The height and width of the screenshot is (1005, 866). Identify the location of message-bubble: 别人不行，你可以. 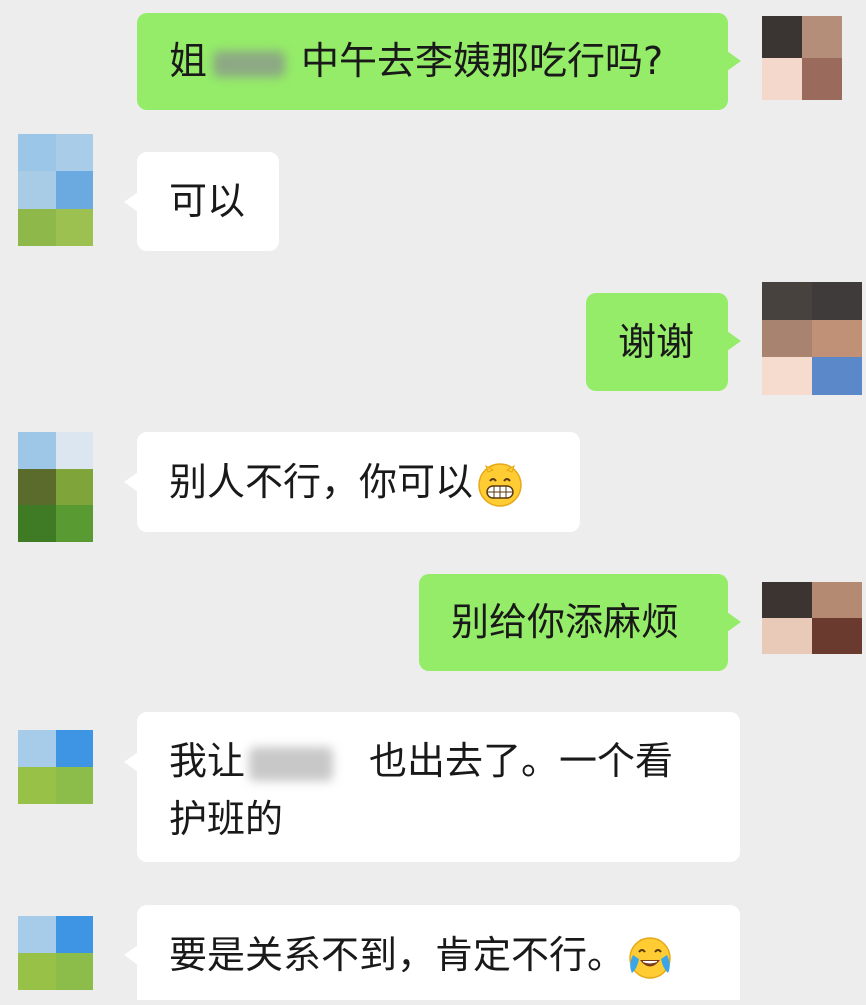
(352, 482).